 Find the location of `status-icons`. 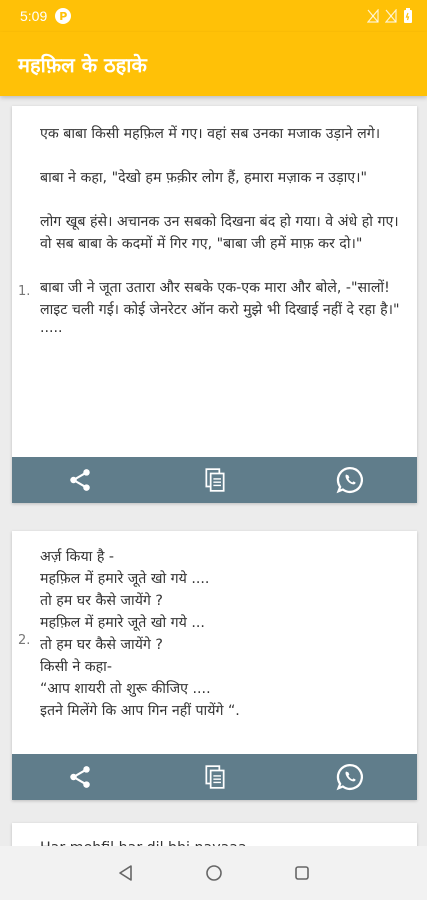

status-icons is located at coordinates (390, 16).